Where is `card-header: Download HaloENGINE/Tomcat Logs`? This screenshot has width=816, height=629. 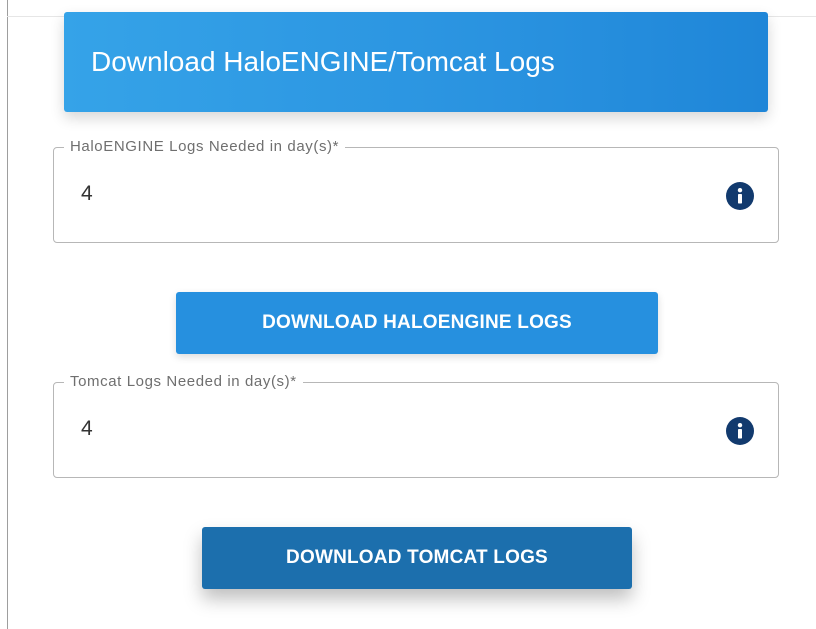 card-header: Download HaloENGINE/Tomcat Logs is located at coordinates (416, 62).